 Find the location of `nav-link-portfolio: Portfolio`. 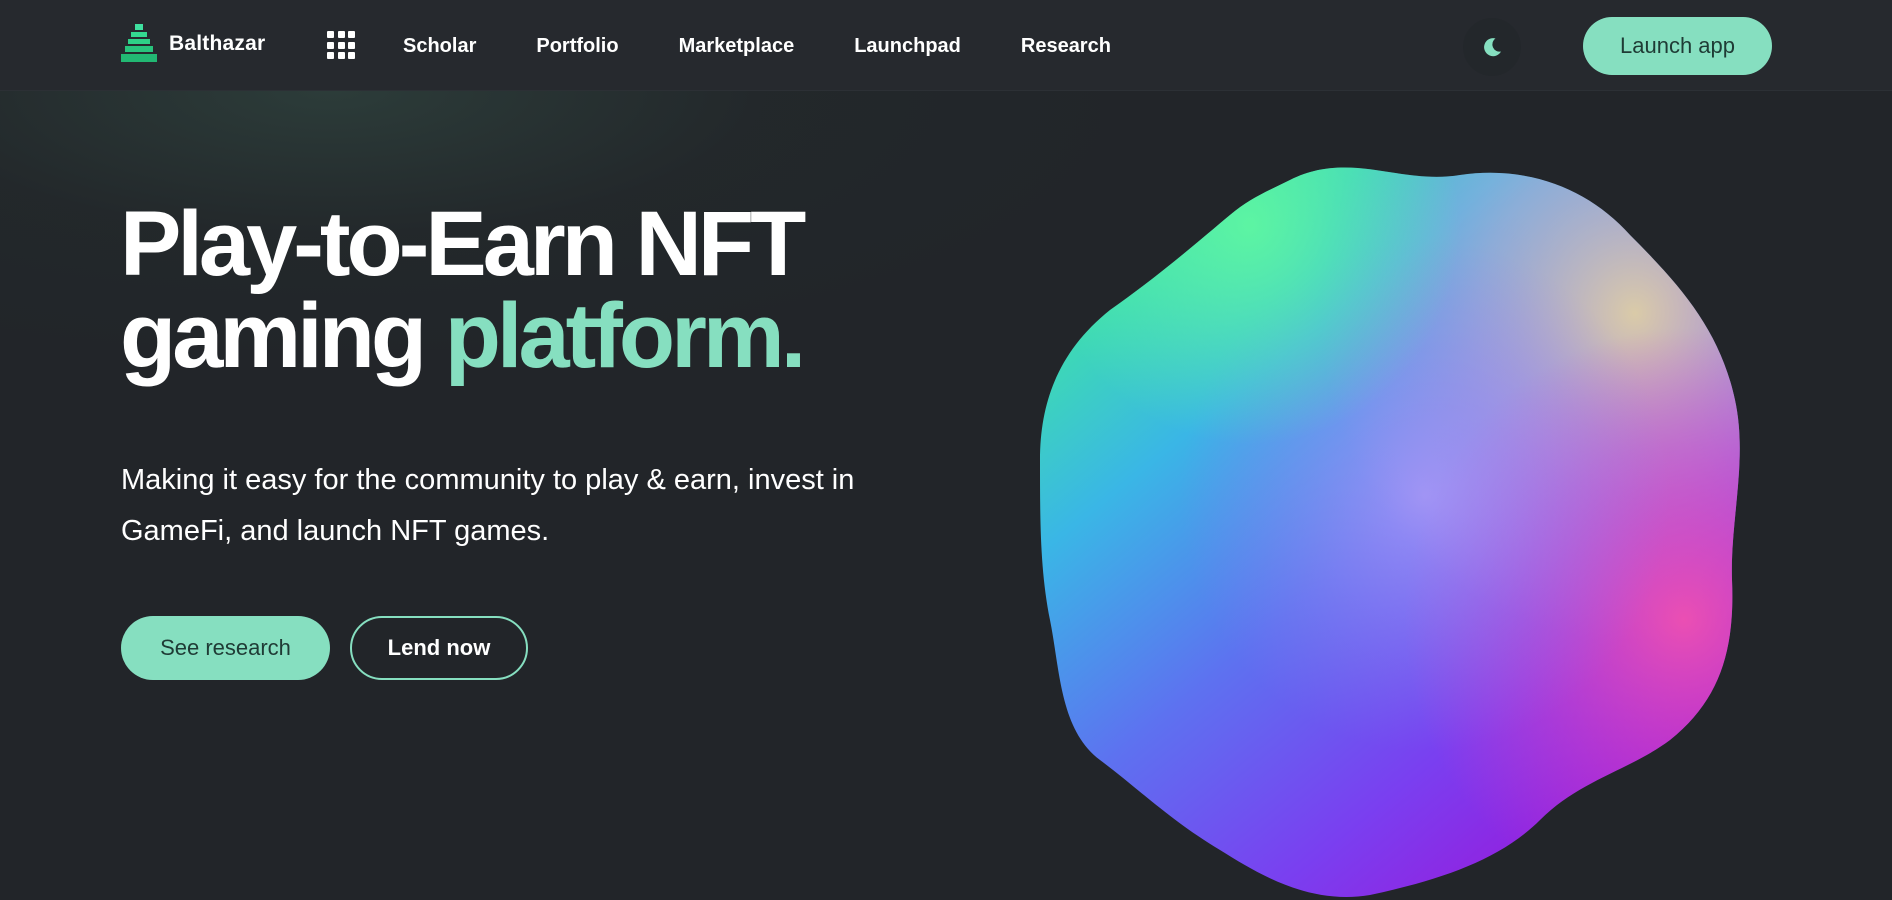

nav-link-portfolio: Portfolio is located at coordinates (577, 46).